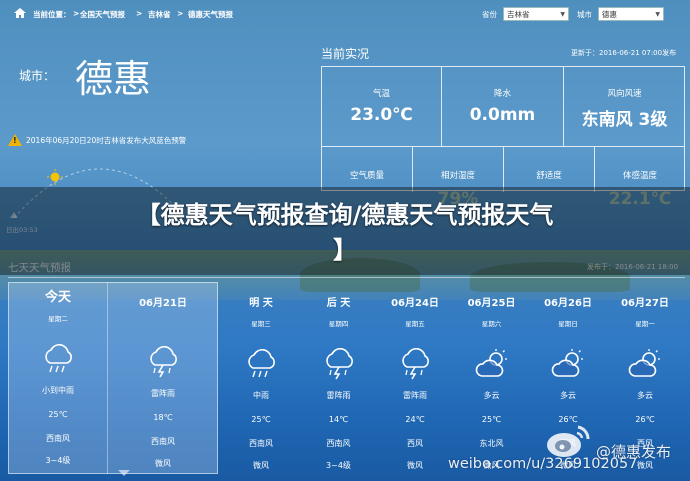  What do you see at coordinates (491, 303) in the screenshot?
I see `forecast-day-name: 06月25日` at bounding box center [491, 303].